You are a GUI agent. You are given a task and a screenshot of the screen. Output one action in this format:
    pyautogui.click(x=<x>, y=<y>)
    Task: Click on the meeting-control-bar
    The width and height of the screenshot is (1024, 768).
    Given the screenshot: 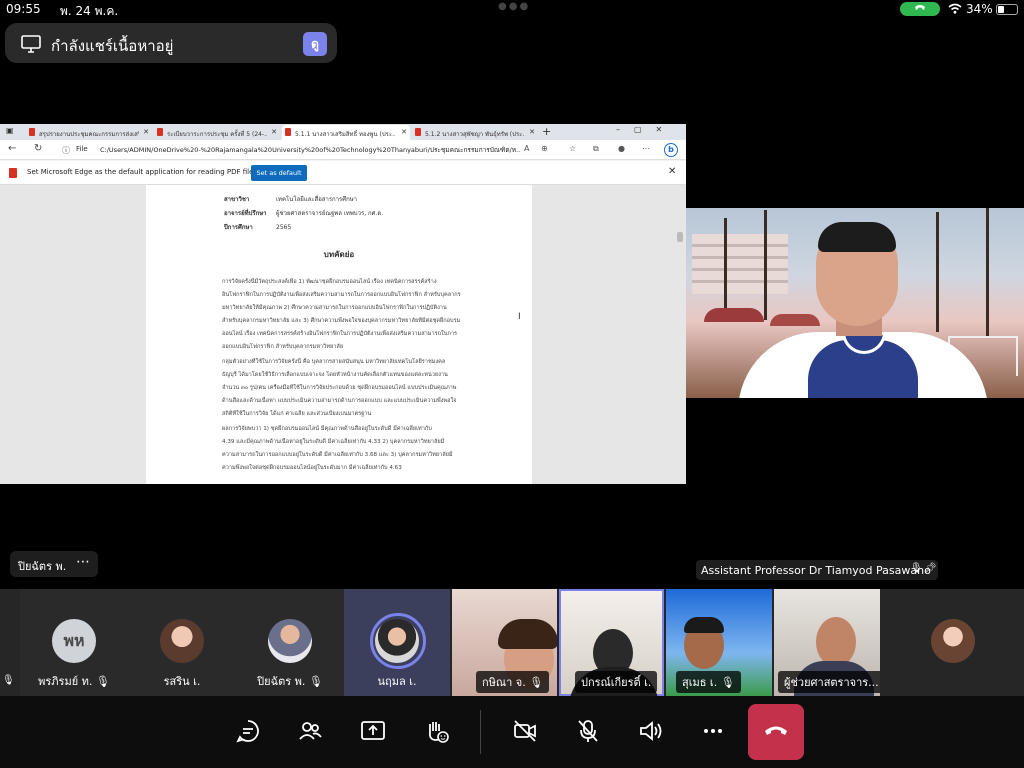 What is the action you would take?
    pyautogui.click(x=512, y=732)
    